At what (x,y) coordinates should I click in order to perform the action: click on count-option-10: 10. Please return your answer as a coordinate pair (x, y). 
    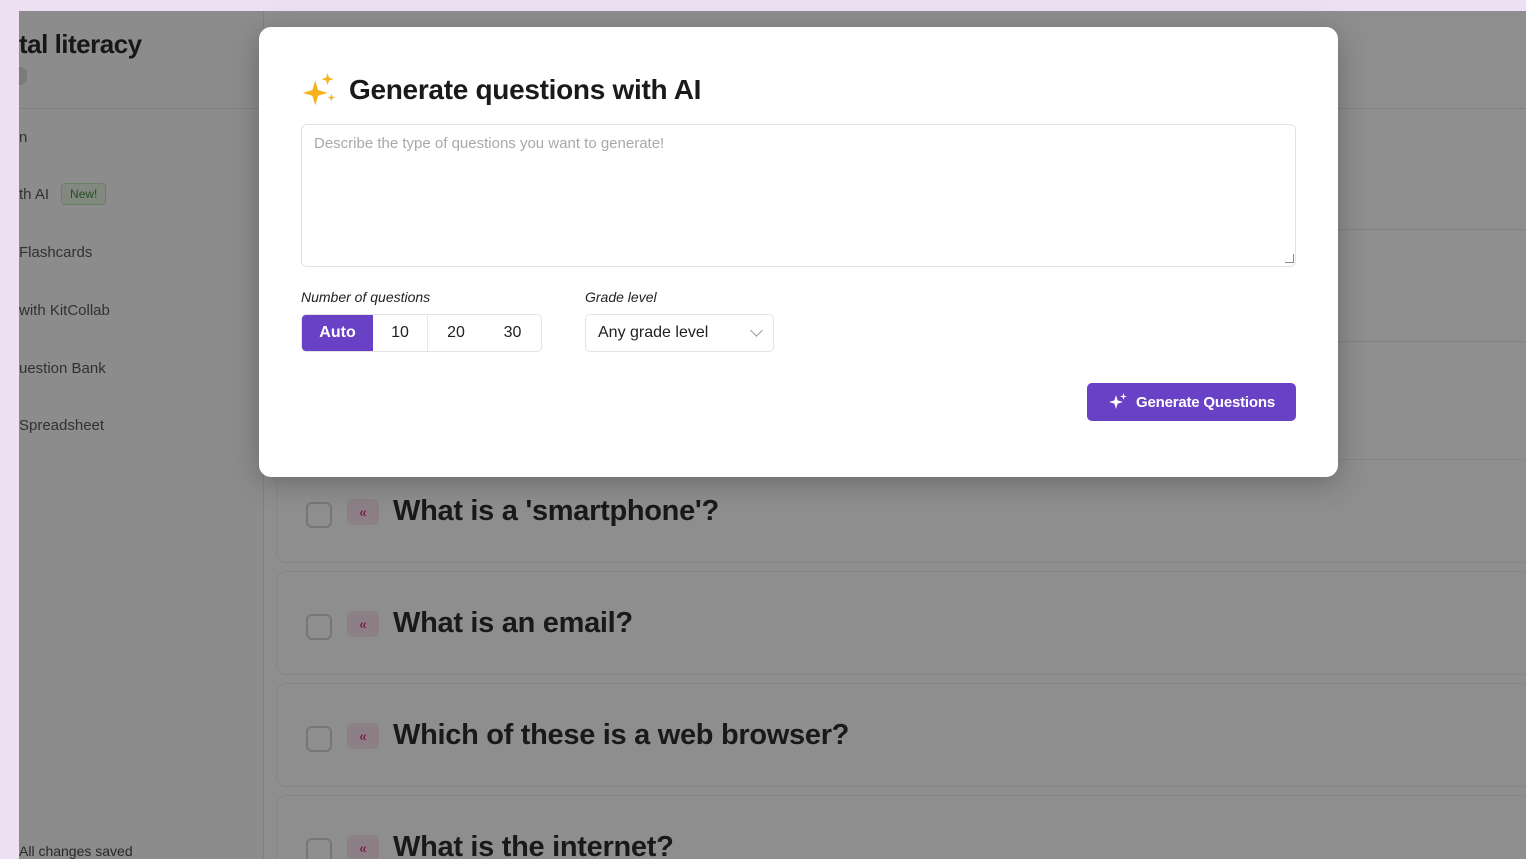
    Looking at the image, I should click on (400, 333).